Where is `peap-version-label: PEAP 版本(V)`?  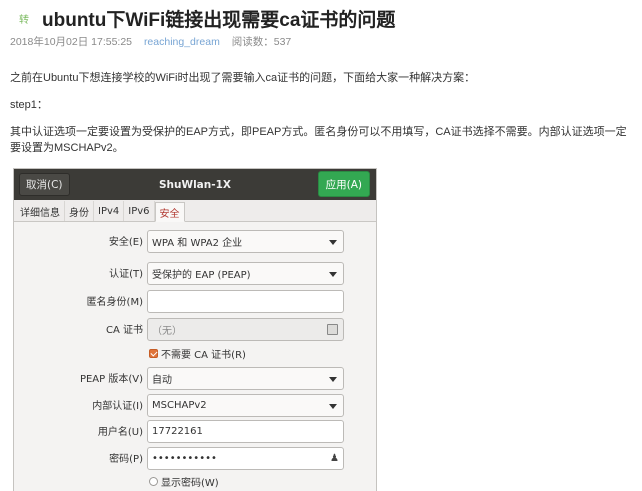 peap-version-label: PEAP 版本(V) is located at coordinates (111, 379).